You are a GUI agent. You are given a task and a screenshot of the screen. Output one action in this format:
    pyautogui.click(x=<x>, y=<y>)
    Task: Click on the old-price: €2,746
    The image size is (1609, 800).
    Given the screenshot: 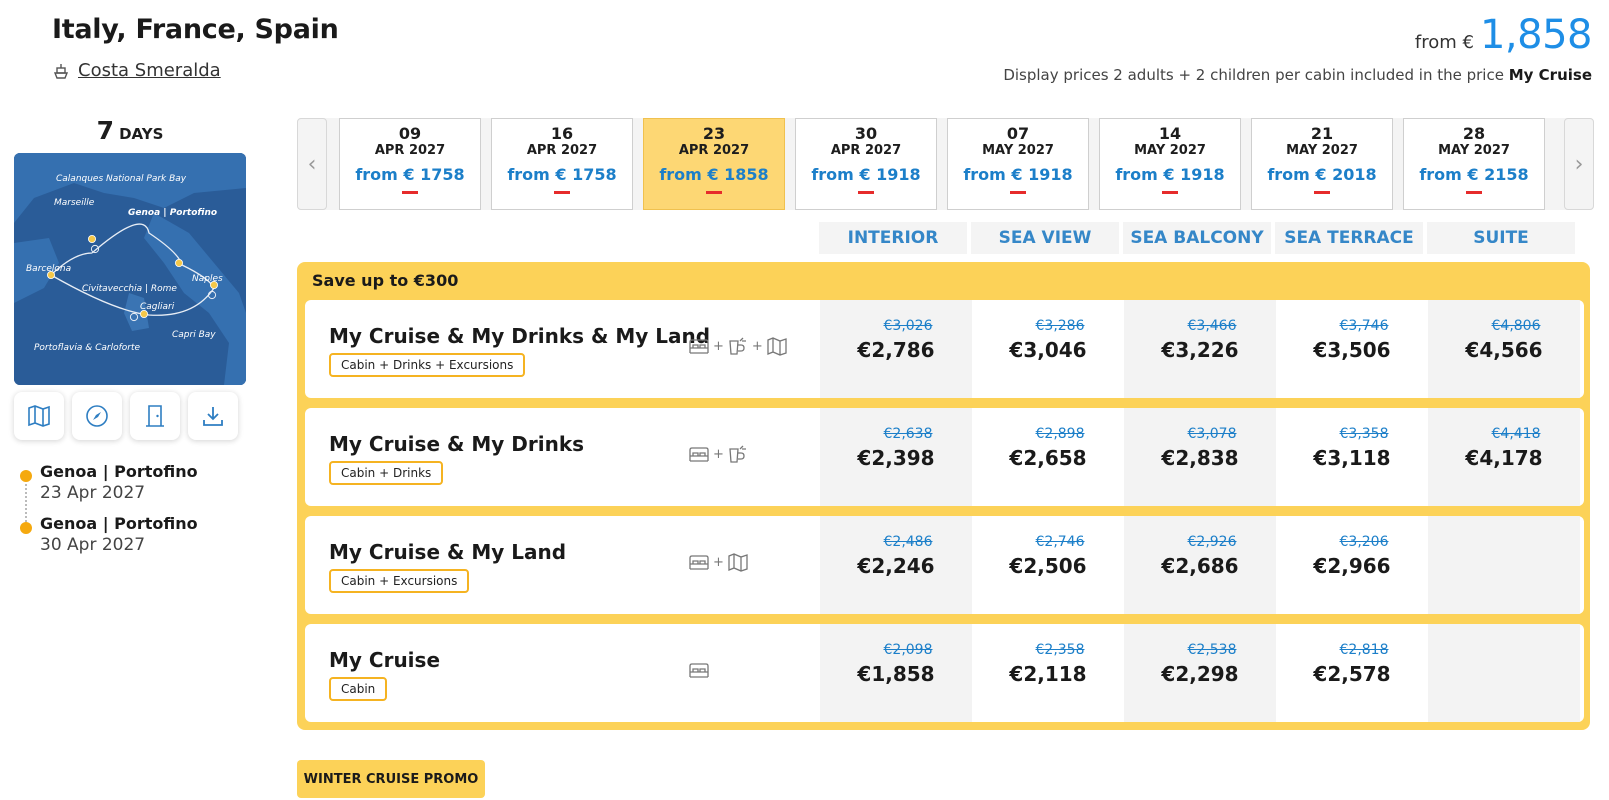 What is the action you would take?
    pyautogui.click(x=1060, y=542)
    